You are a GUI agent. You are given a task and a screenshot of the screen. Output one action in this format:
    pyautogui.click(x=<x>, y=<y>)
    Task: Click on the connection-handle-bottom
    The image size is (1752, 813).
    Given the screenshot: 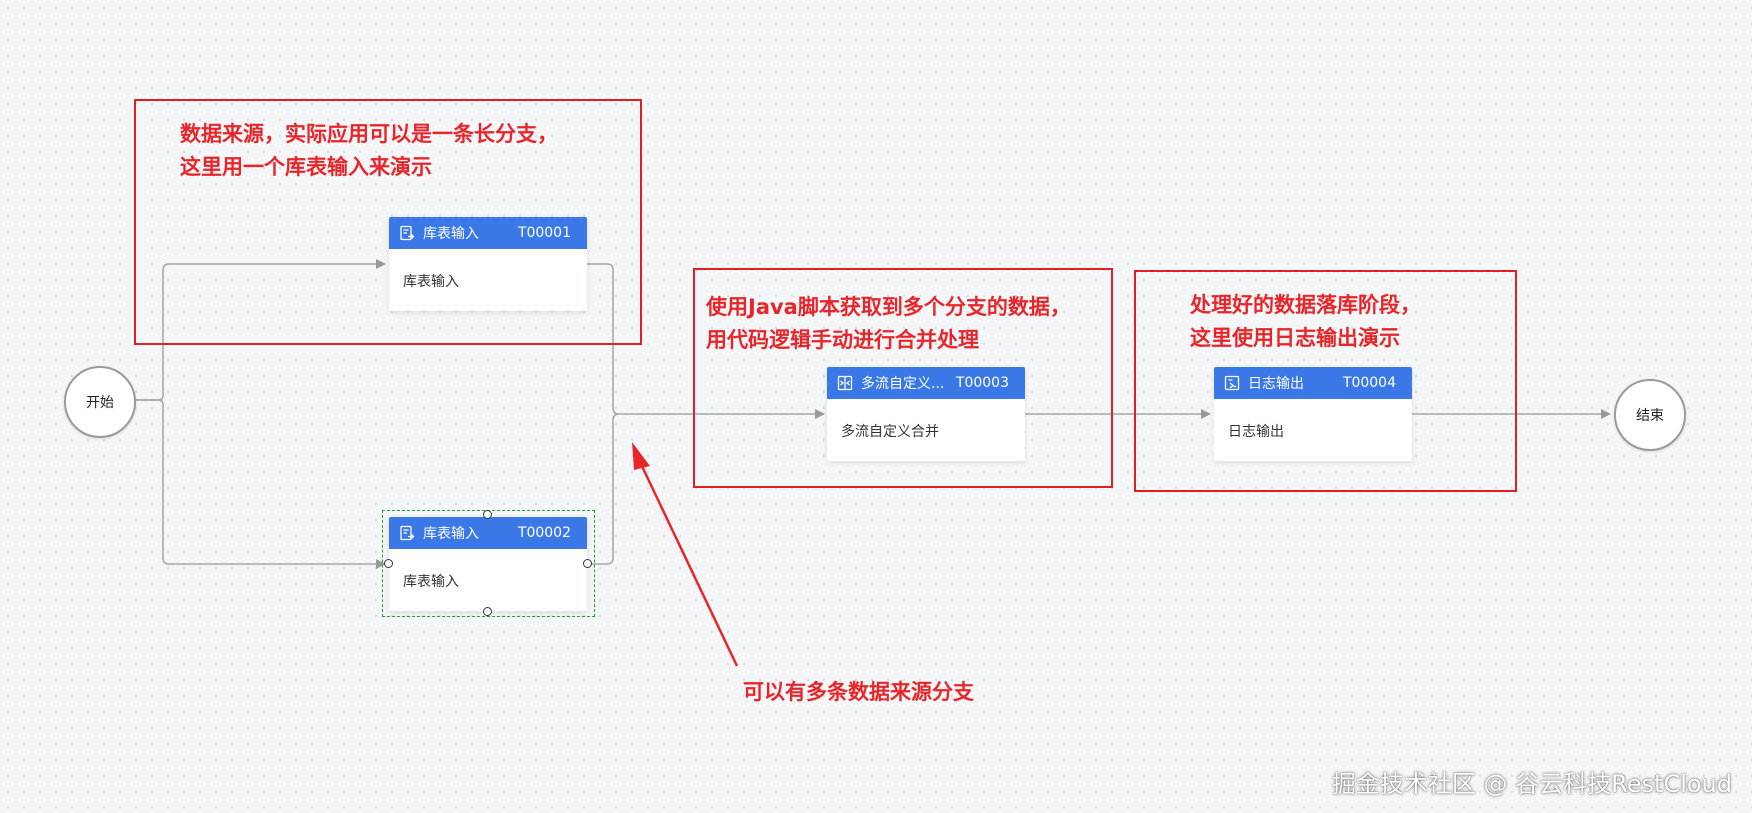 What is the action you would take?
    pyautogui.click(x=487, y=611)
    